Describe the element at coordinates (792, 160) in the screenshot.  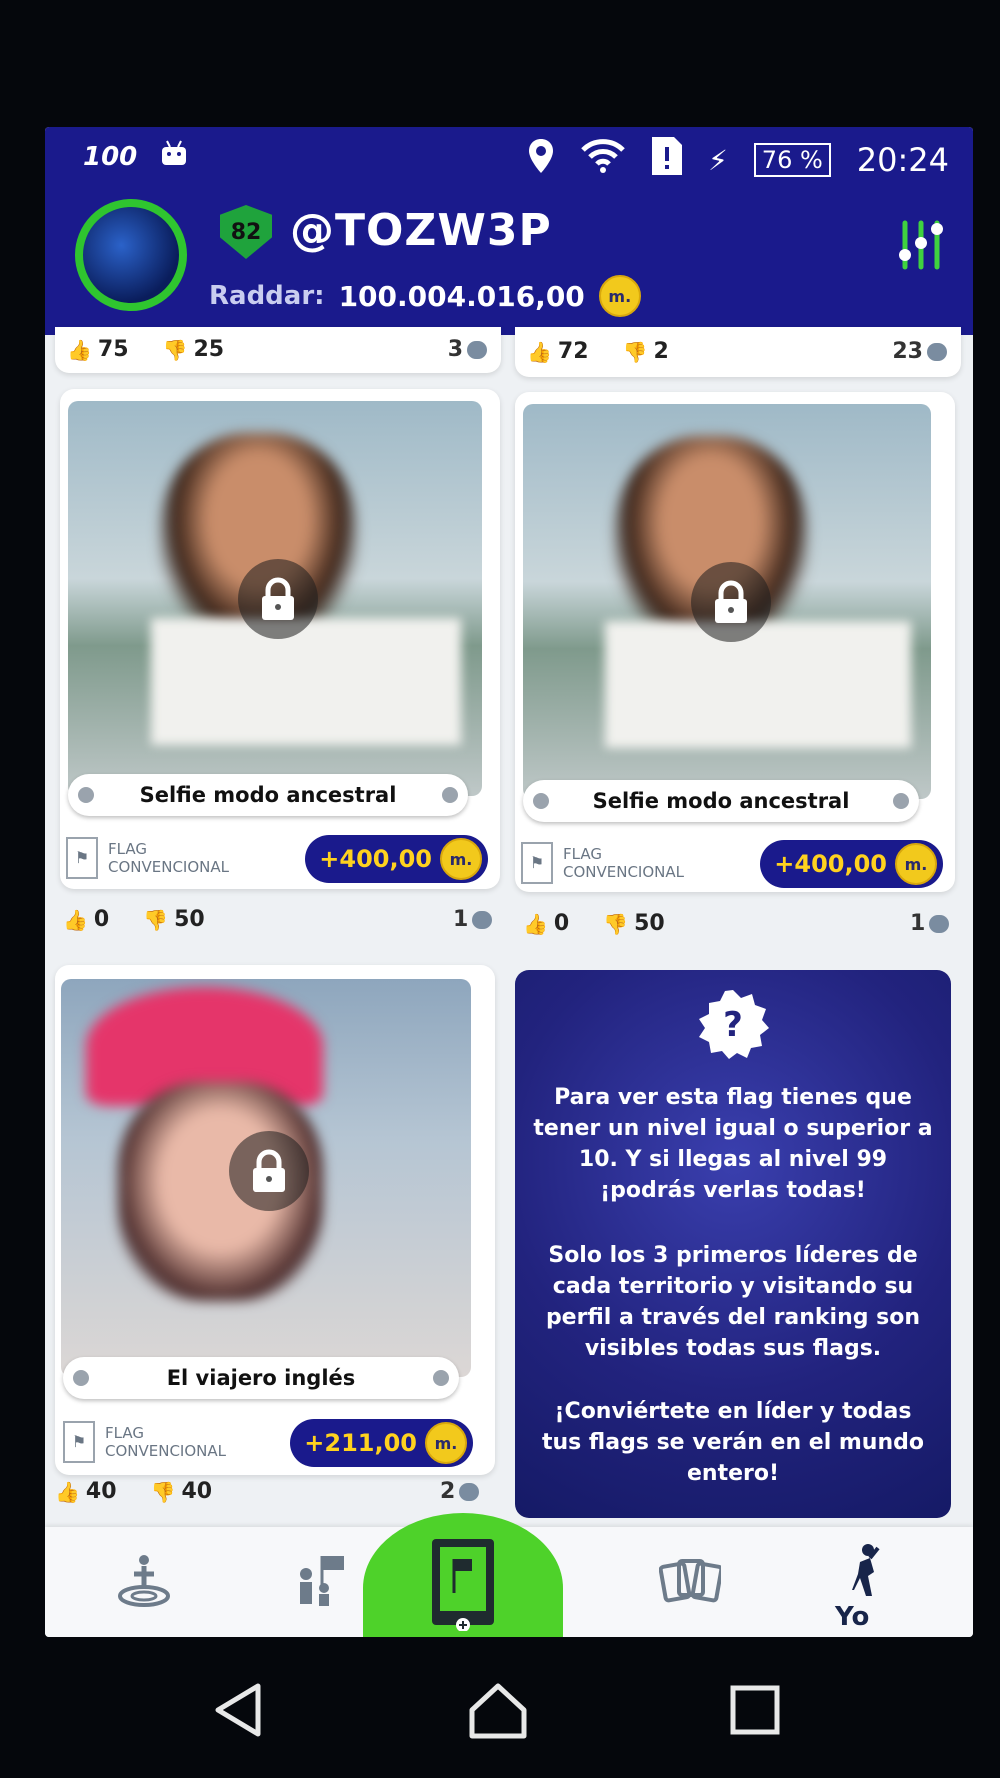
I see `battery-level: 76 %` at that location.